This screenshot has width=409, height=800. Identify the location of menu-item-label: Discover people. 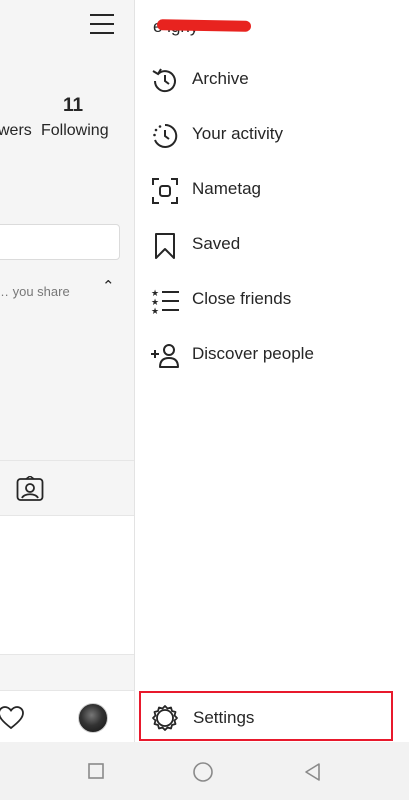
(253, 353).